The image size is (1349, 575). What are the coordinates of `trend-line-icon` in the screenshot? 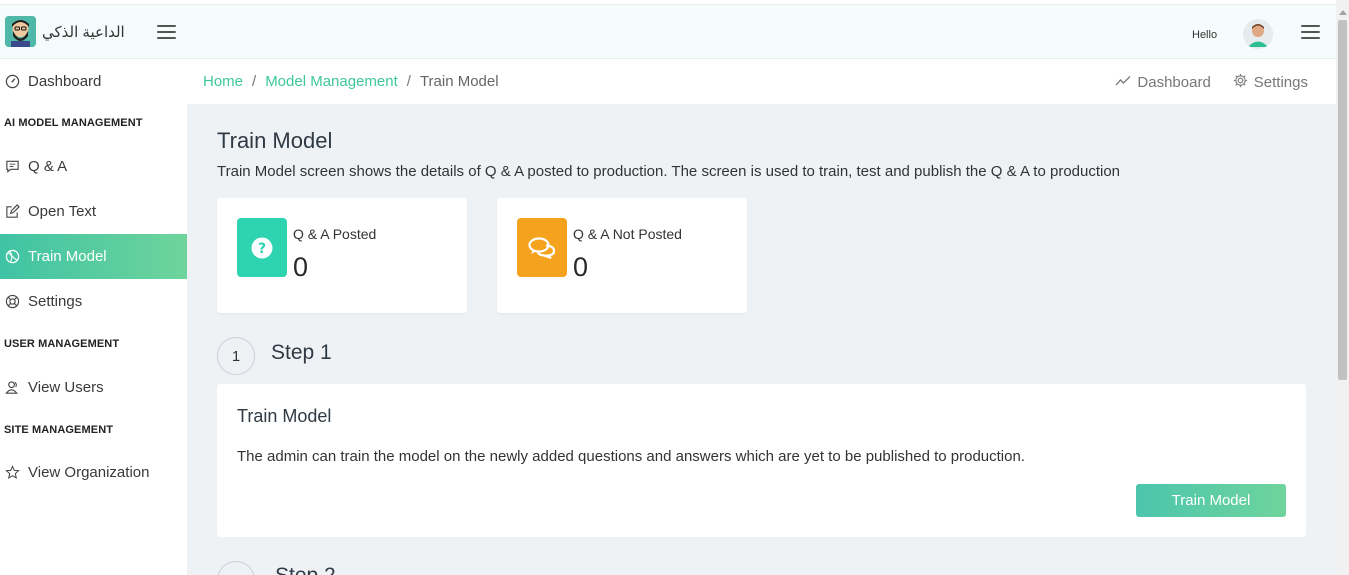 It's located at (1123, 82).